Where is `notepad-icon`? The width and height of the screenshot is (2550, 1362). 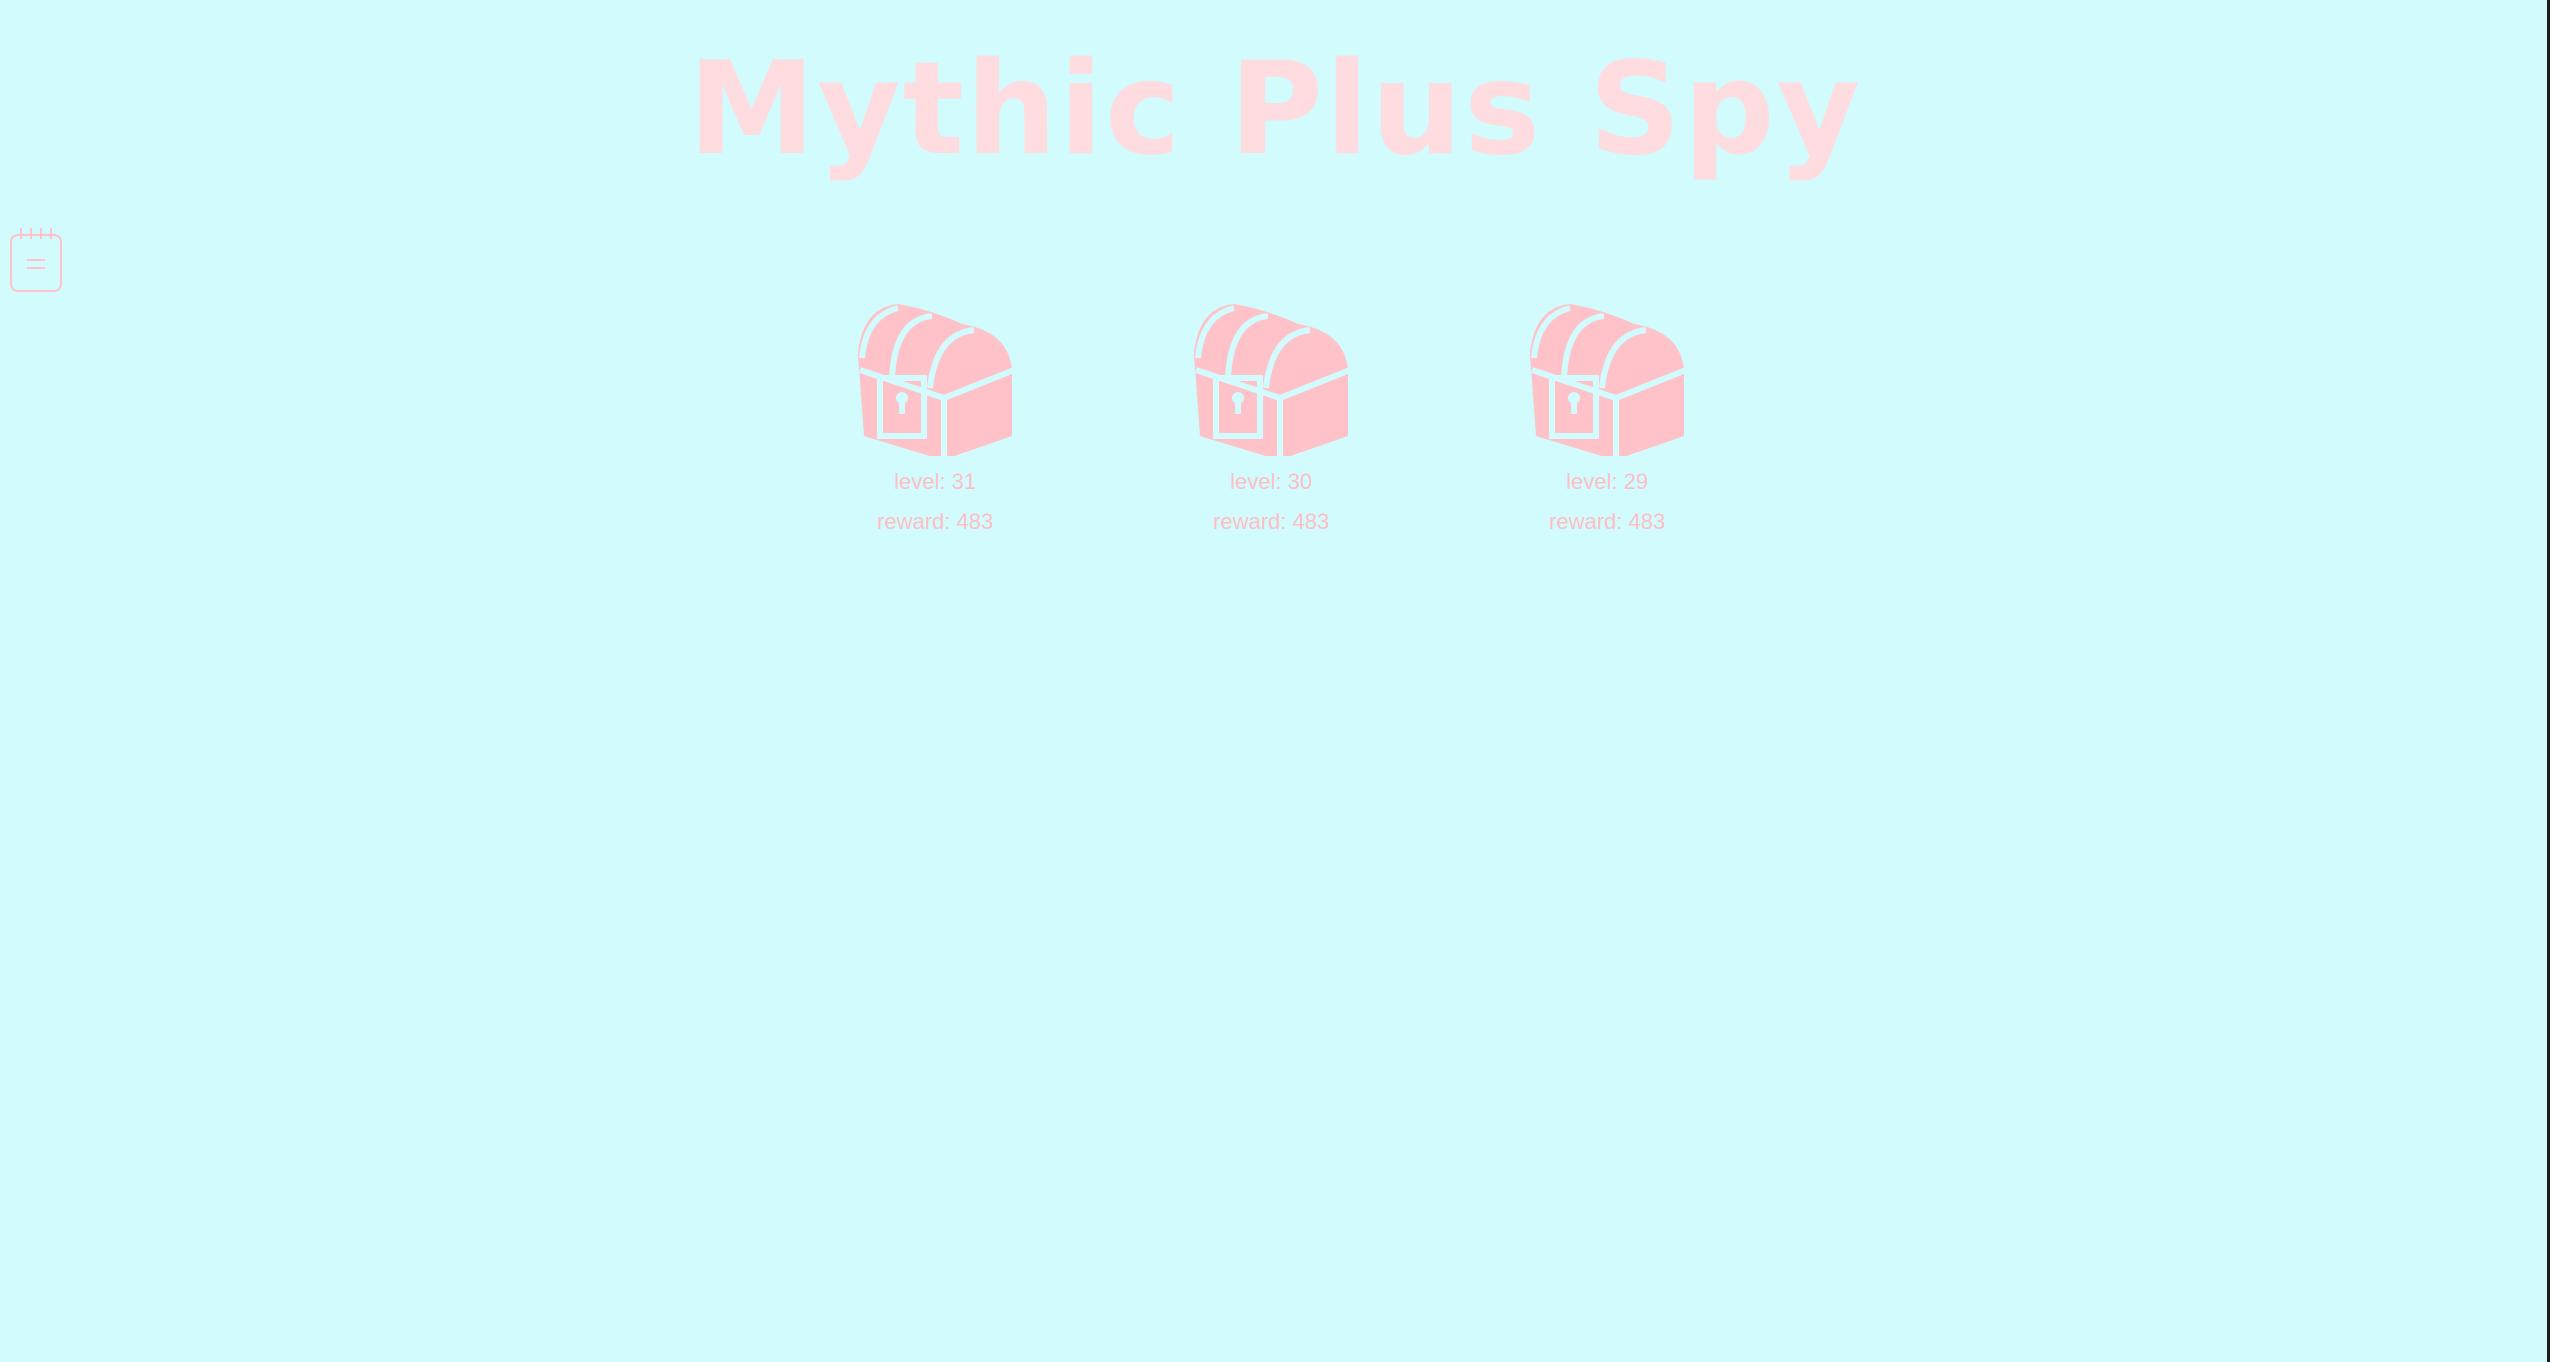 notepad-icon is located at coordinates (36, 260).